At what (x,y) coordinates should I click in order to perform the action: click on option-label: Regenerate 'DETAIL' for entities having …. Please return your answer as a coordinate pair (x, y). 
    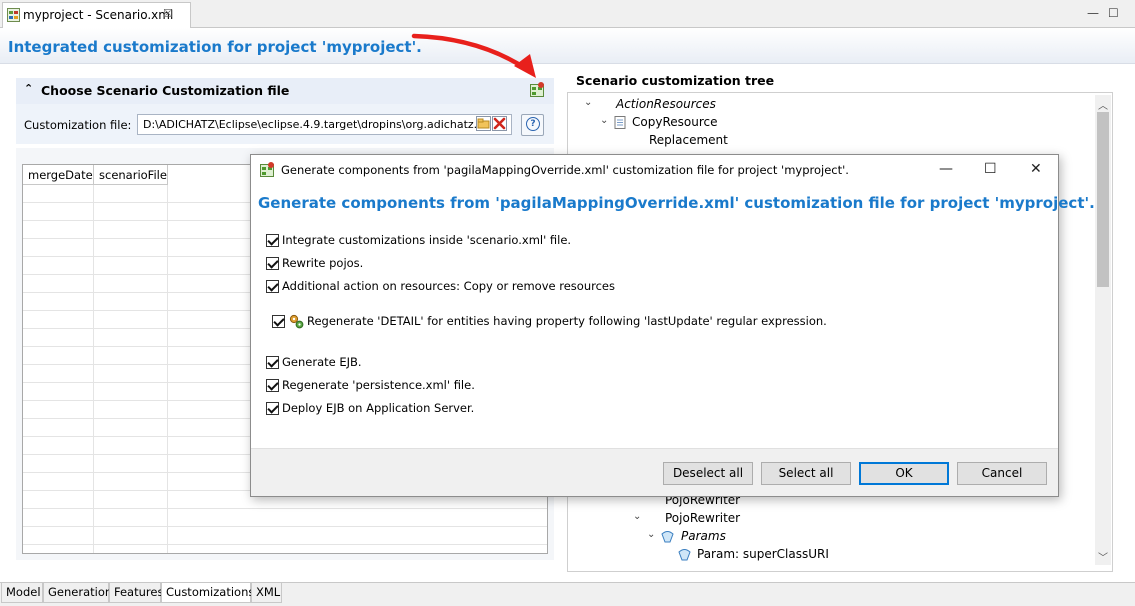
    Looking at the image, I should click on (567, 321).